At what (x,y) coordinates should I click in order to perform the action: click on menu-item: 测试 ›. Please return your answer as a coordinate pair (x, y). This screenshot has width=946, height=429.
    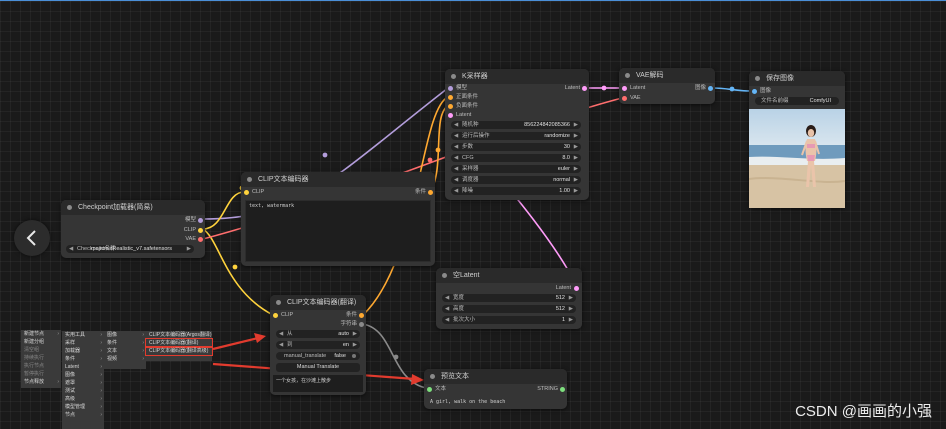
    Looking at the image, I should click on (83, 391).